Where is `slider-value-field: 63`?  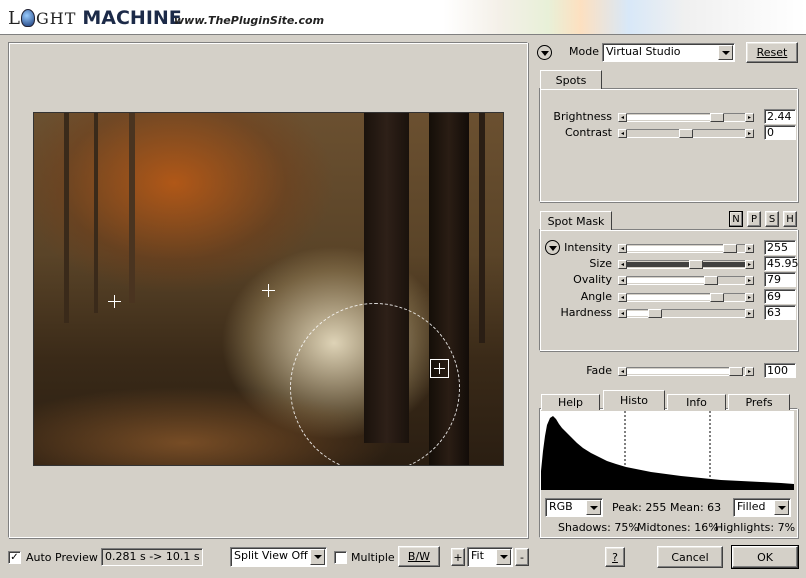
slider-value-field: 63 is located at coordinates (780, 312).